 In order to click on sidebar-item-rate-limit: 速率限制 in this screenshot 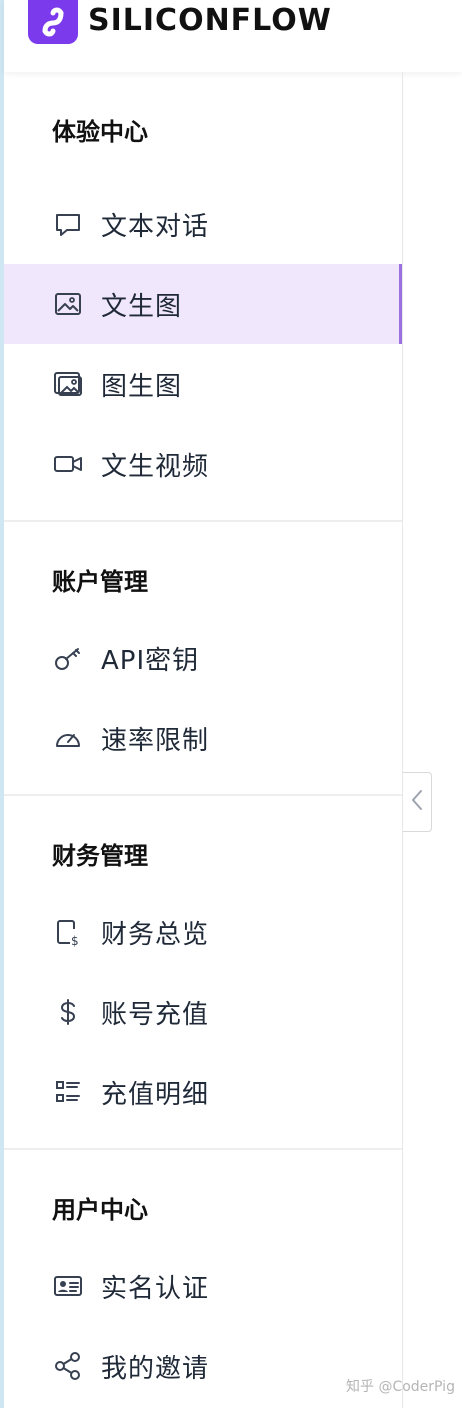, I will do `click(203, 738)`.